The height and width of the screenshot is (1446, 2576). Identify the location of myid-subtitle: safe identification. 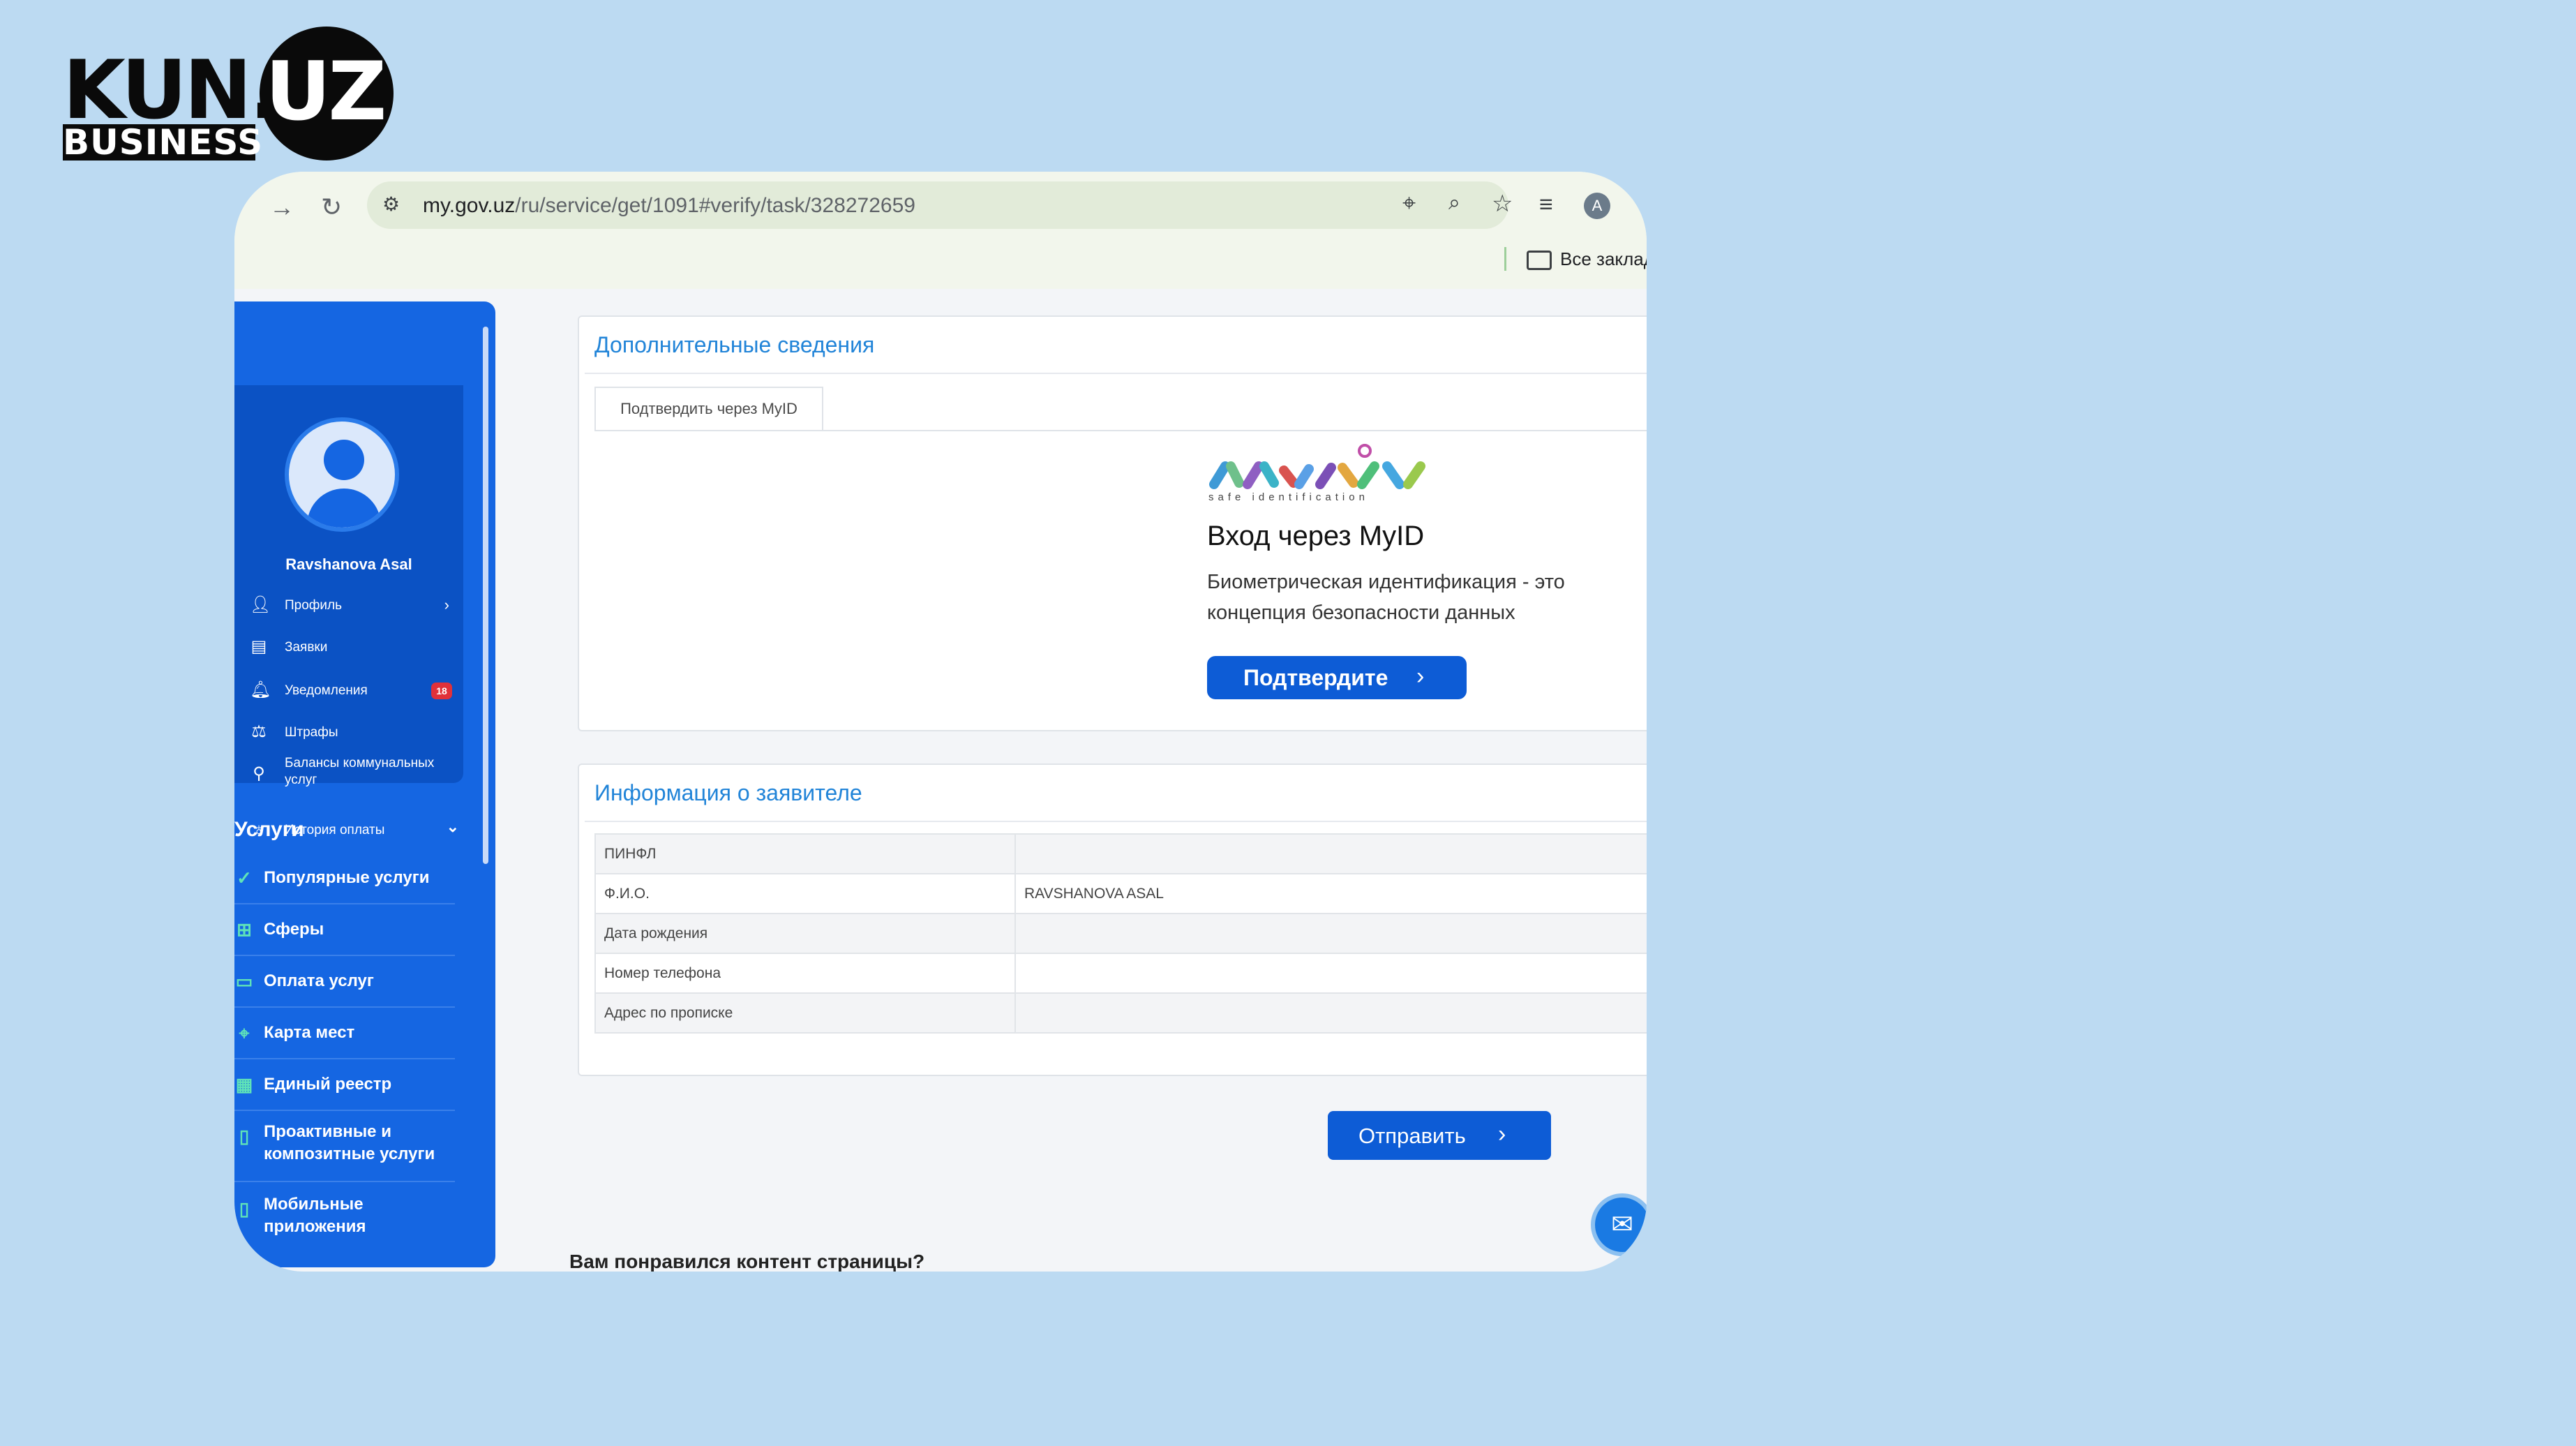
(1288, 497).